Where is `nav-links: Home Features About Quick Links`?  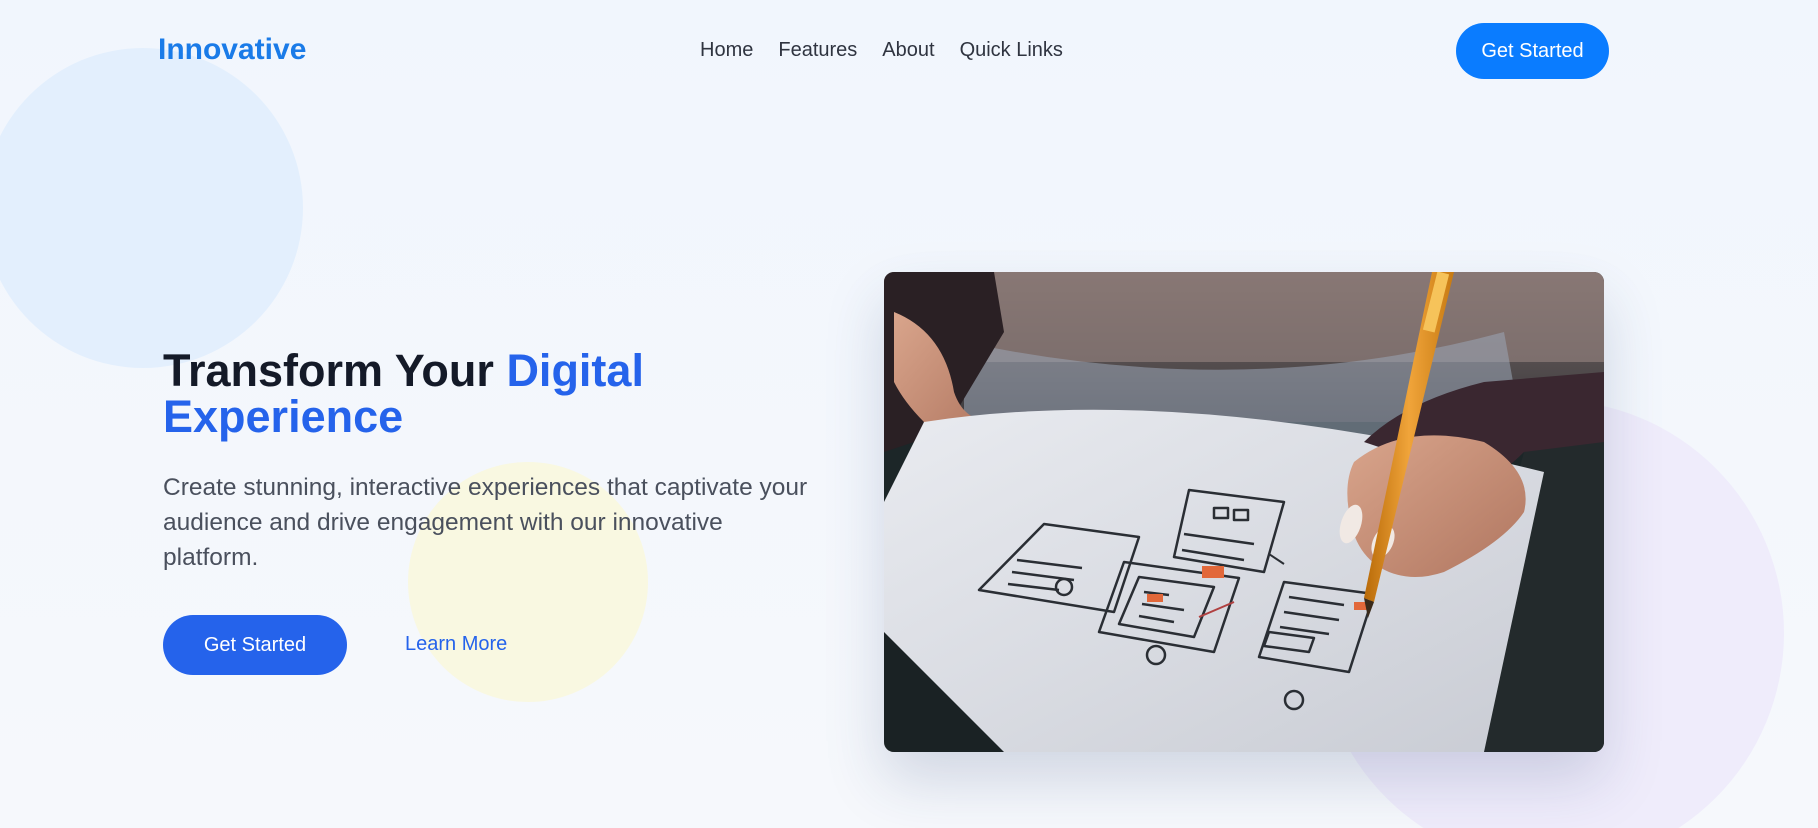 nav-links: Home Features About Quick Links is located at coordinates (881, 50).